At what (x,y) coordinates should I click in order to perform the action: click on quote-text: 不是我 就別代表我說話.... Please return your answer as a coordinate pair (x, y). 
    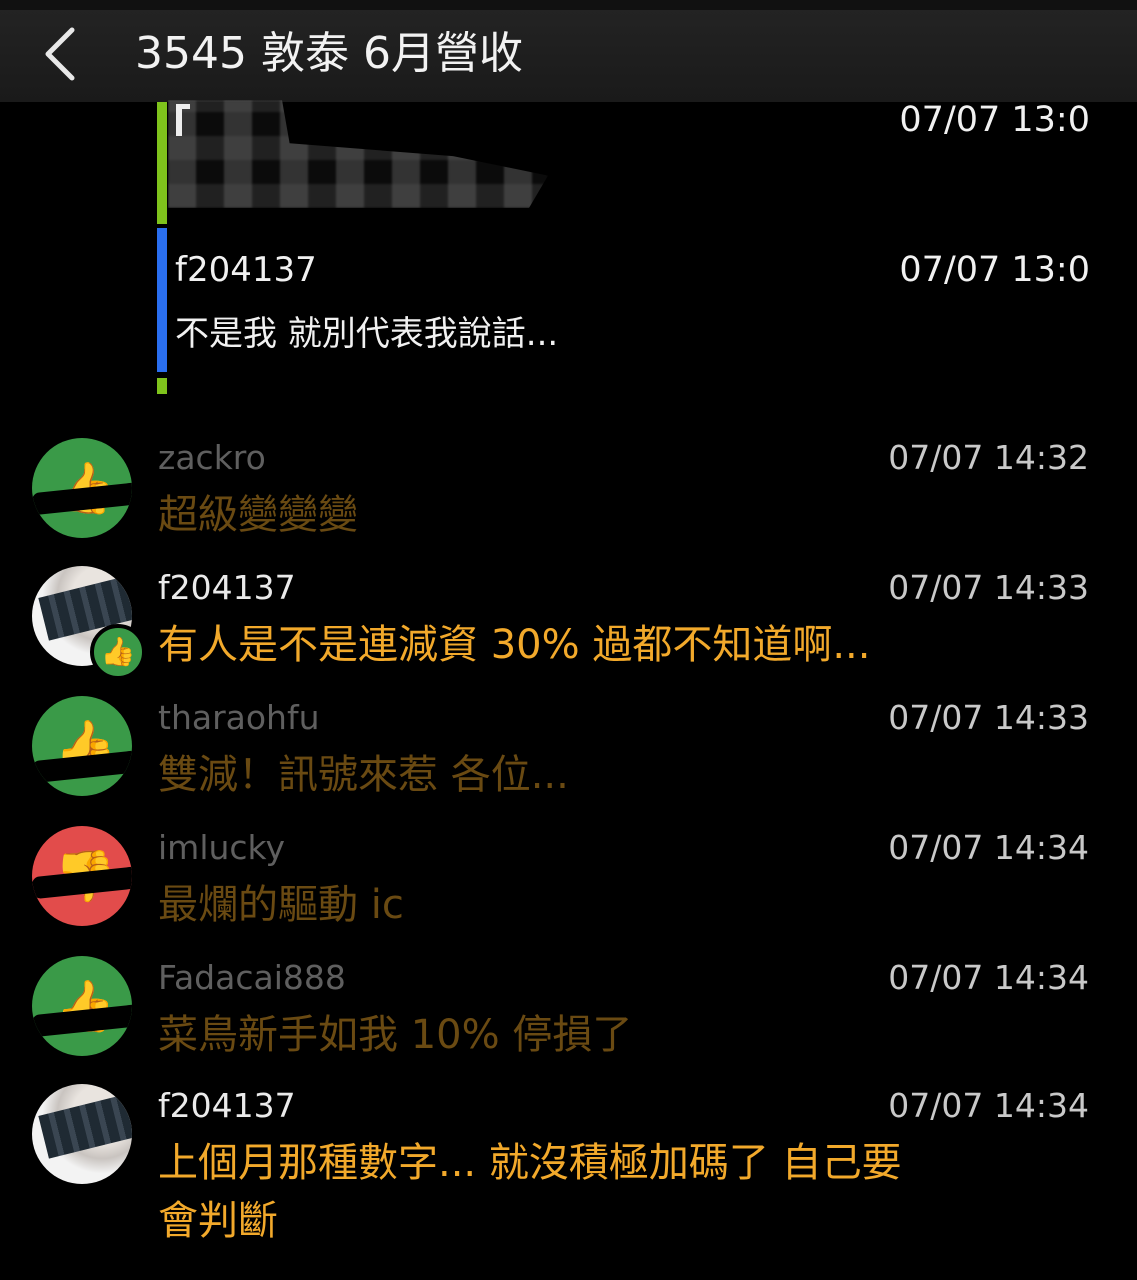
    Looking at the image, I should click on (367, 334).